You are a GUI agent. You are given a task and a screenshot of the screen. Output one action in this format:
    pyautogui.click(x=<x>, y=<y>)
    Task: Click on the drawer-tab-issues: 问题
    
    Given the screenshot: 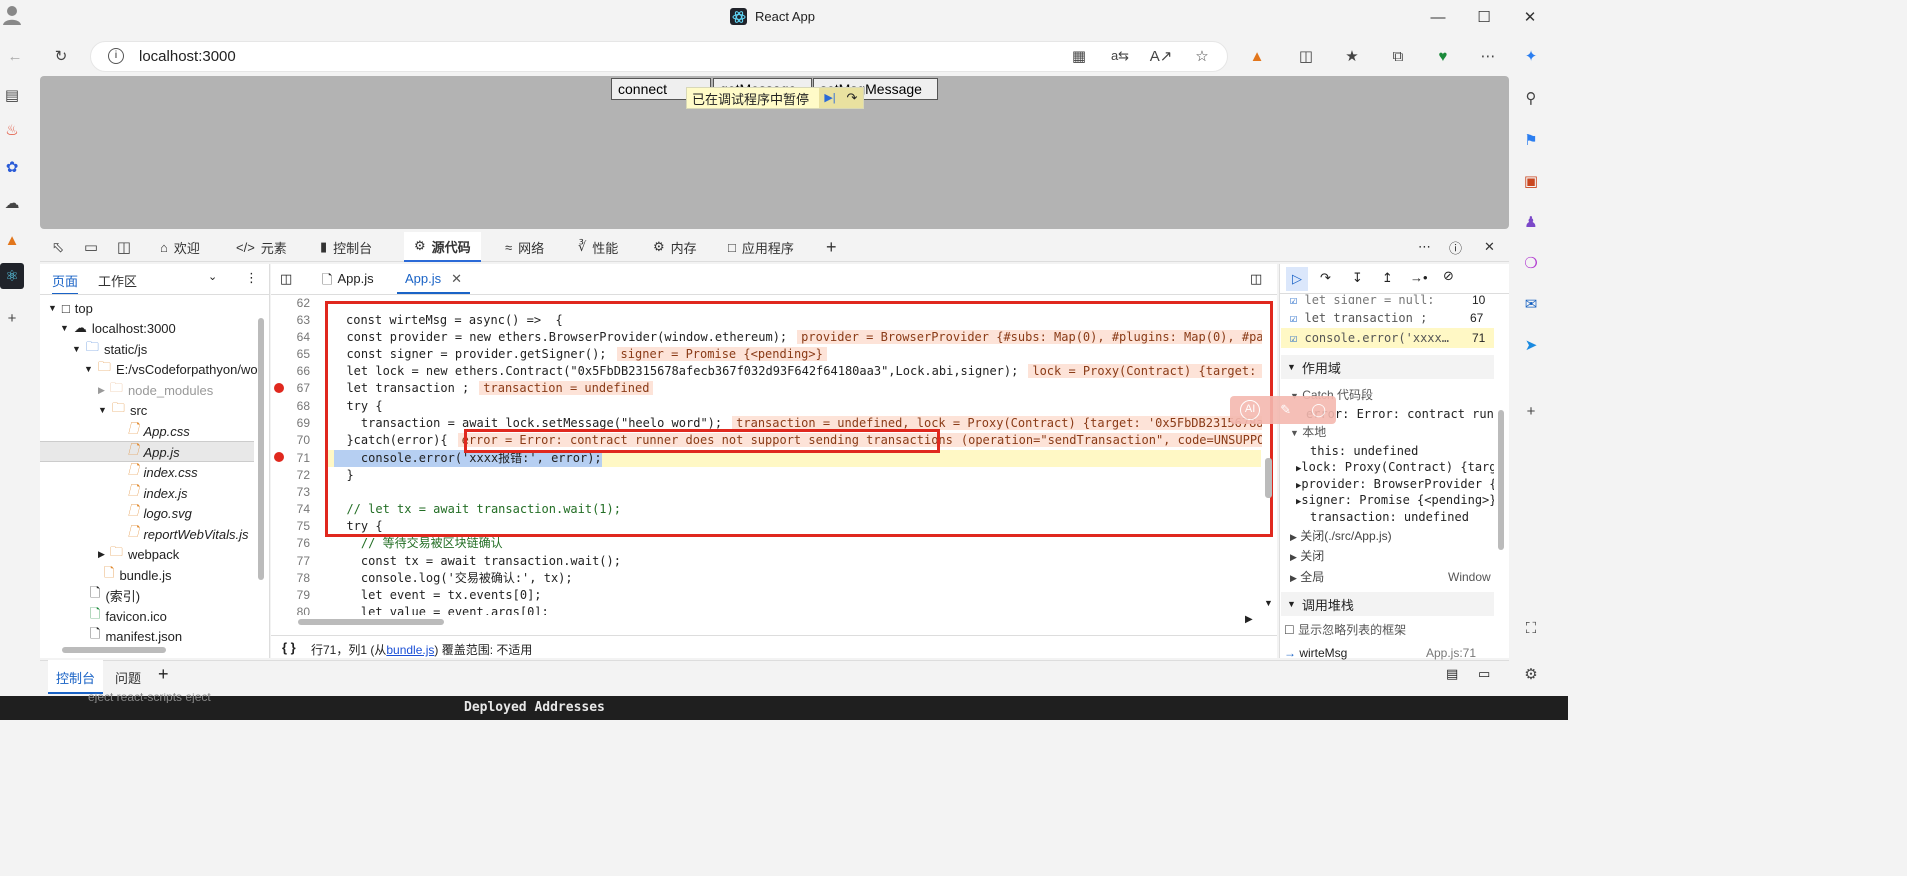 What is the action you would take?
    pyautogui.click(x=128, y=677)
    